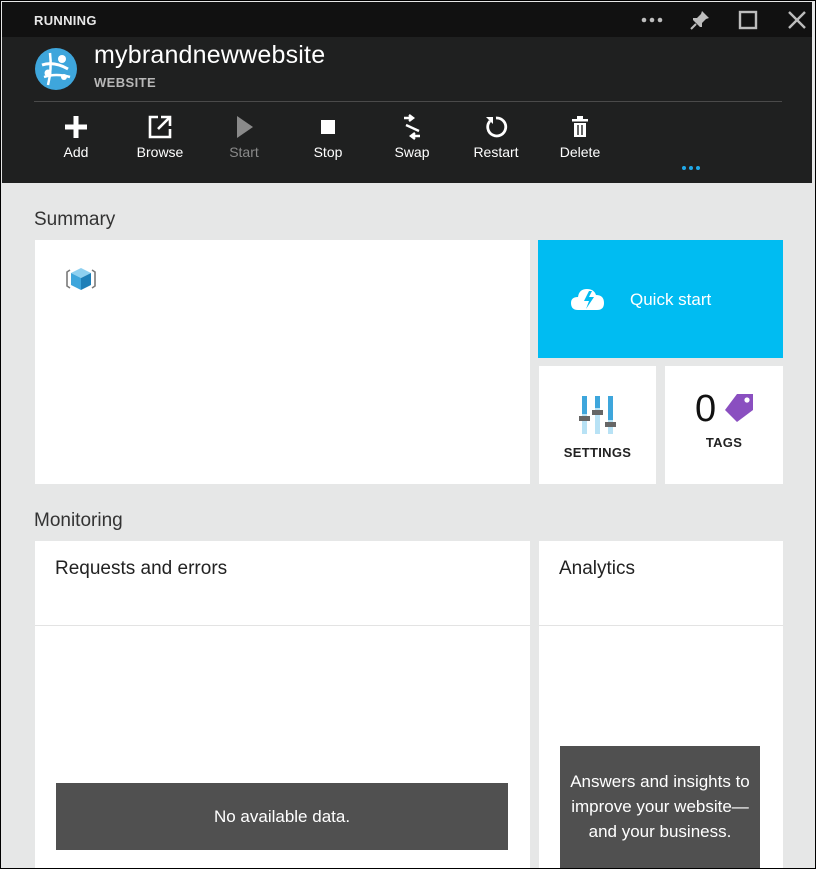  I want to click on site-type: WEBSITE, so click(125, 82).